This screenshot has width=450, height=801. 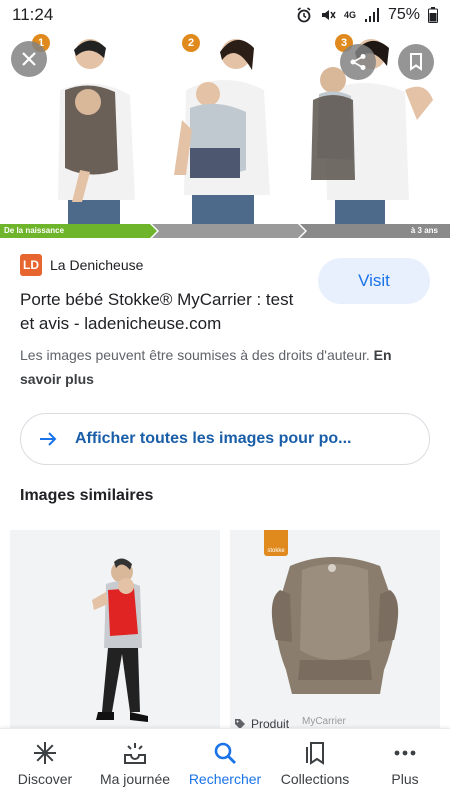 I want to click on nav-label: Discover, so click(x=45, y=779).